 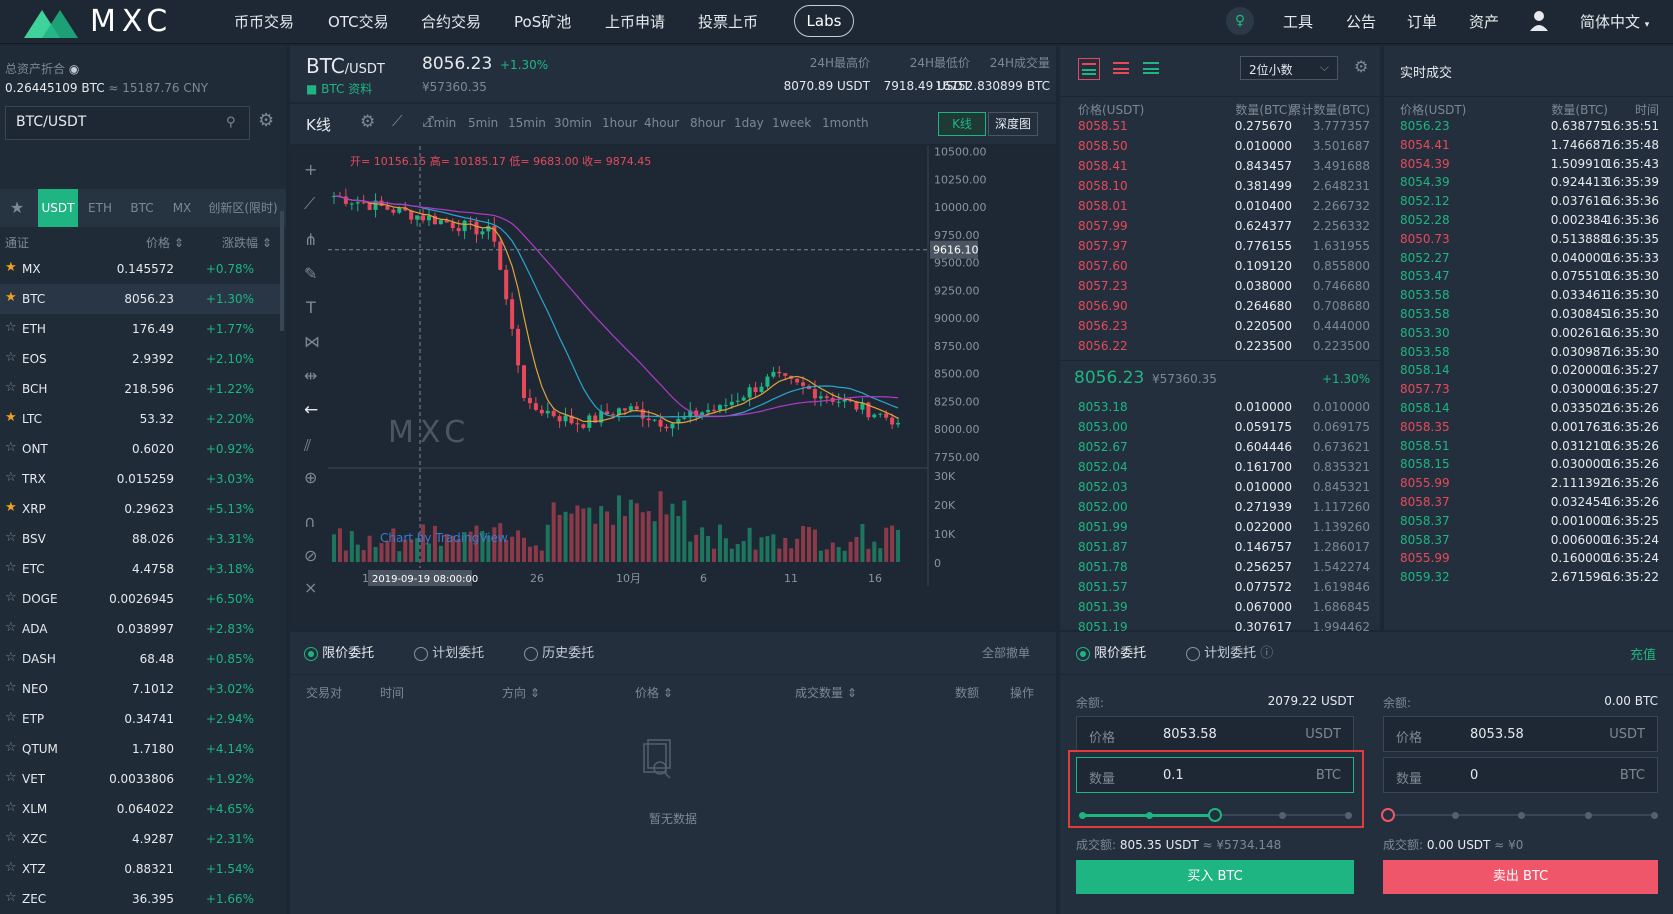 I want to click on ruler-icon: ⫽, so click(x=307, y=446).